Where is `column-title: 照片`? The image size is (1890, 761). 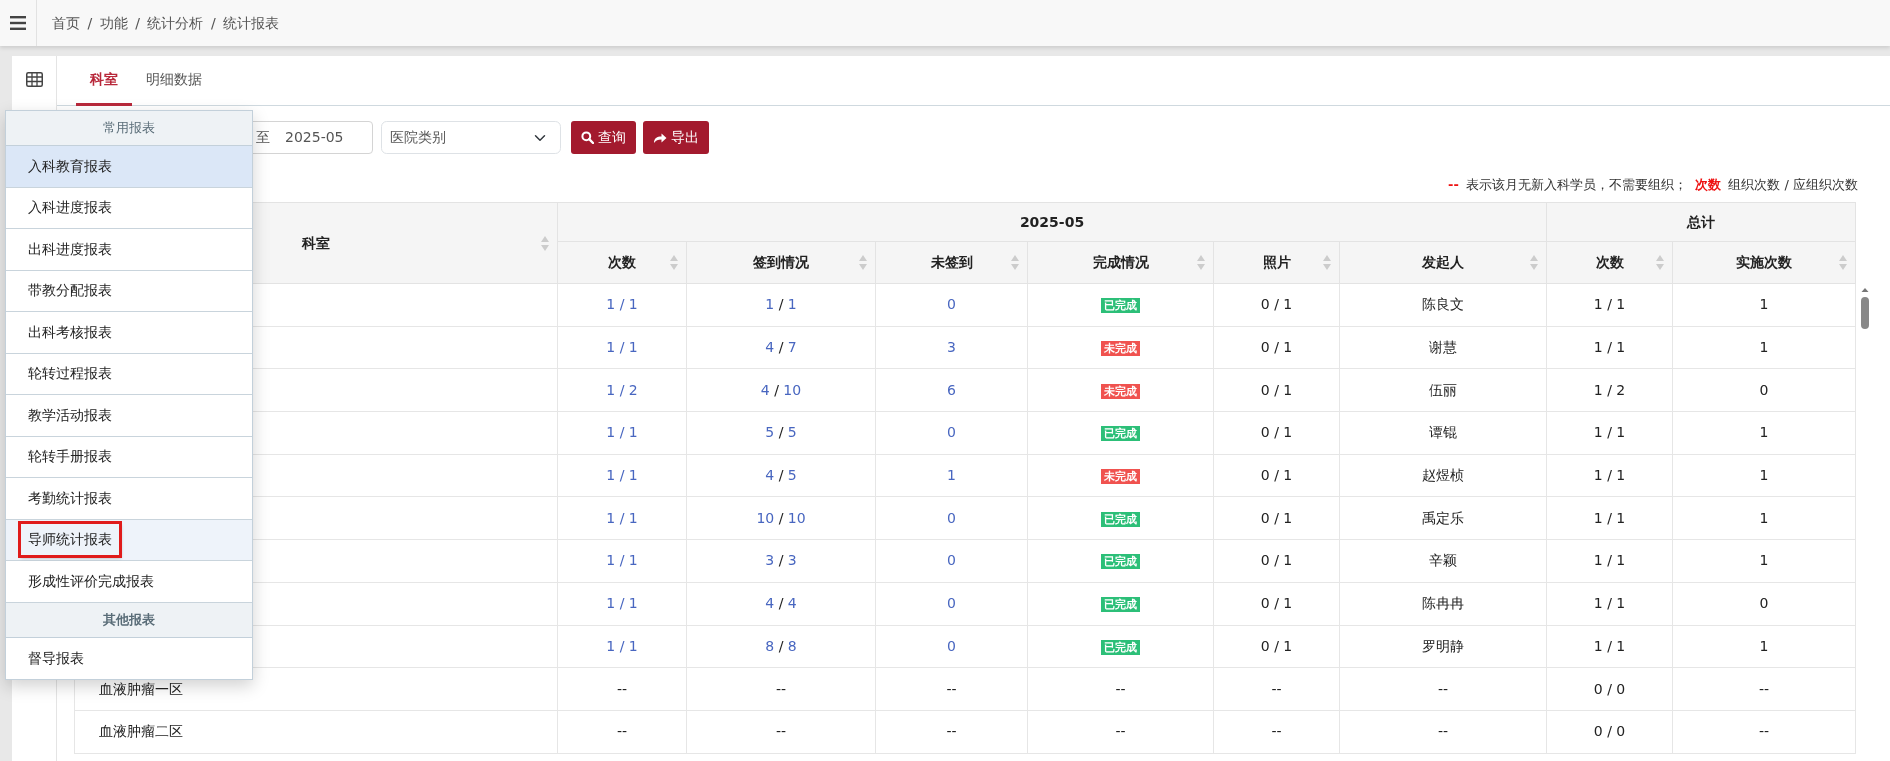 column-title: 照片 is located at coordinates (1276, 262).